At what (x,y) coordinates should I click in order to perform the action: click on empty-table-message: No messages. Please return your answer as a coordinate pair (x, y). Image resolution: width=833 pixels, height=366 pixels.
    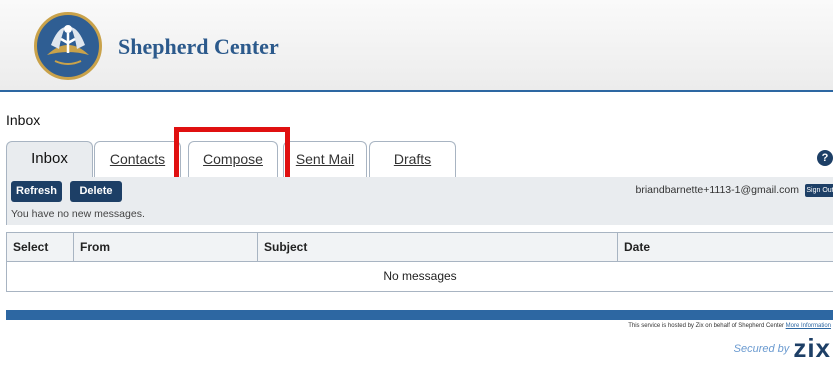
    Looking at the image, I should click on (420, 276).